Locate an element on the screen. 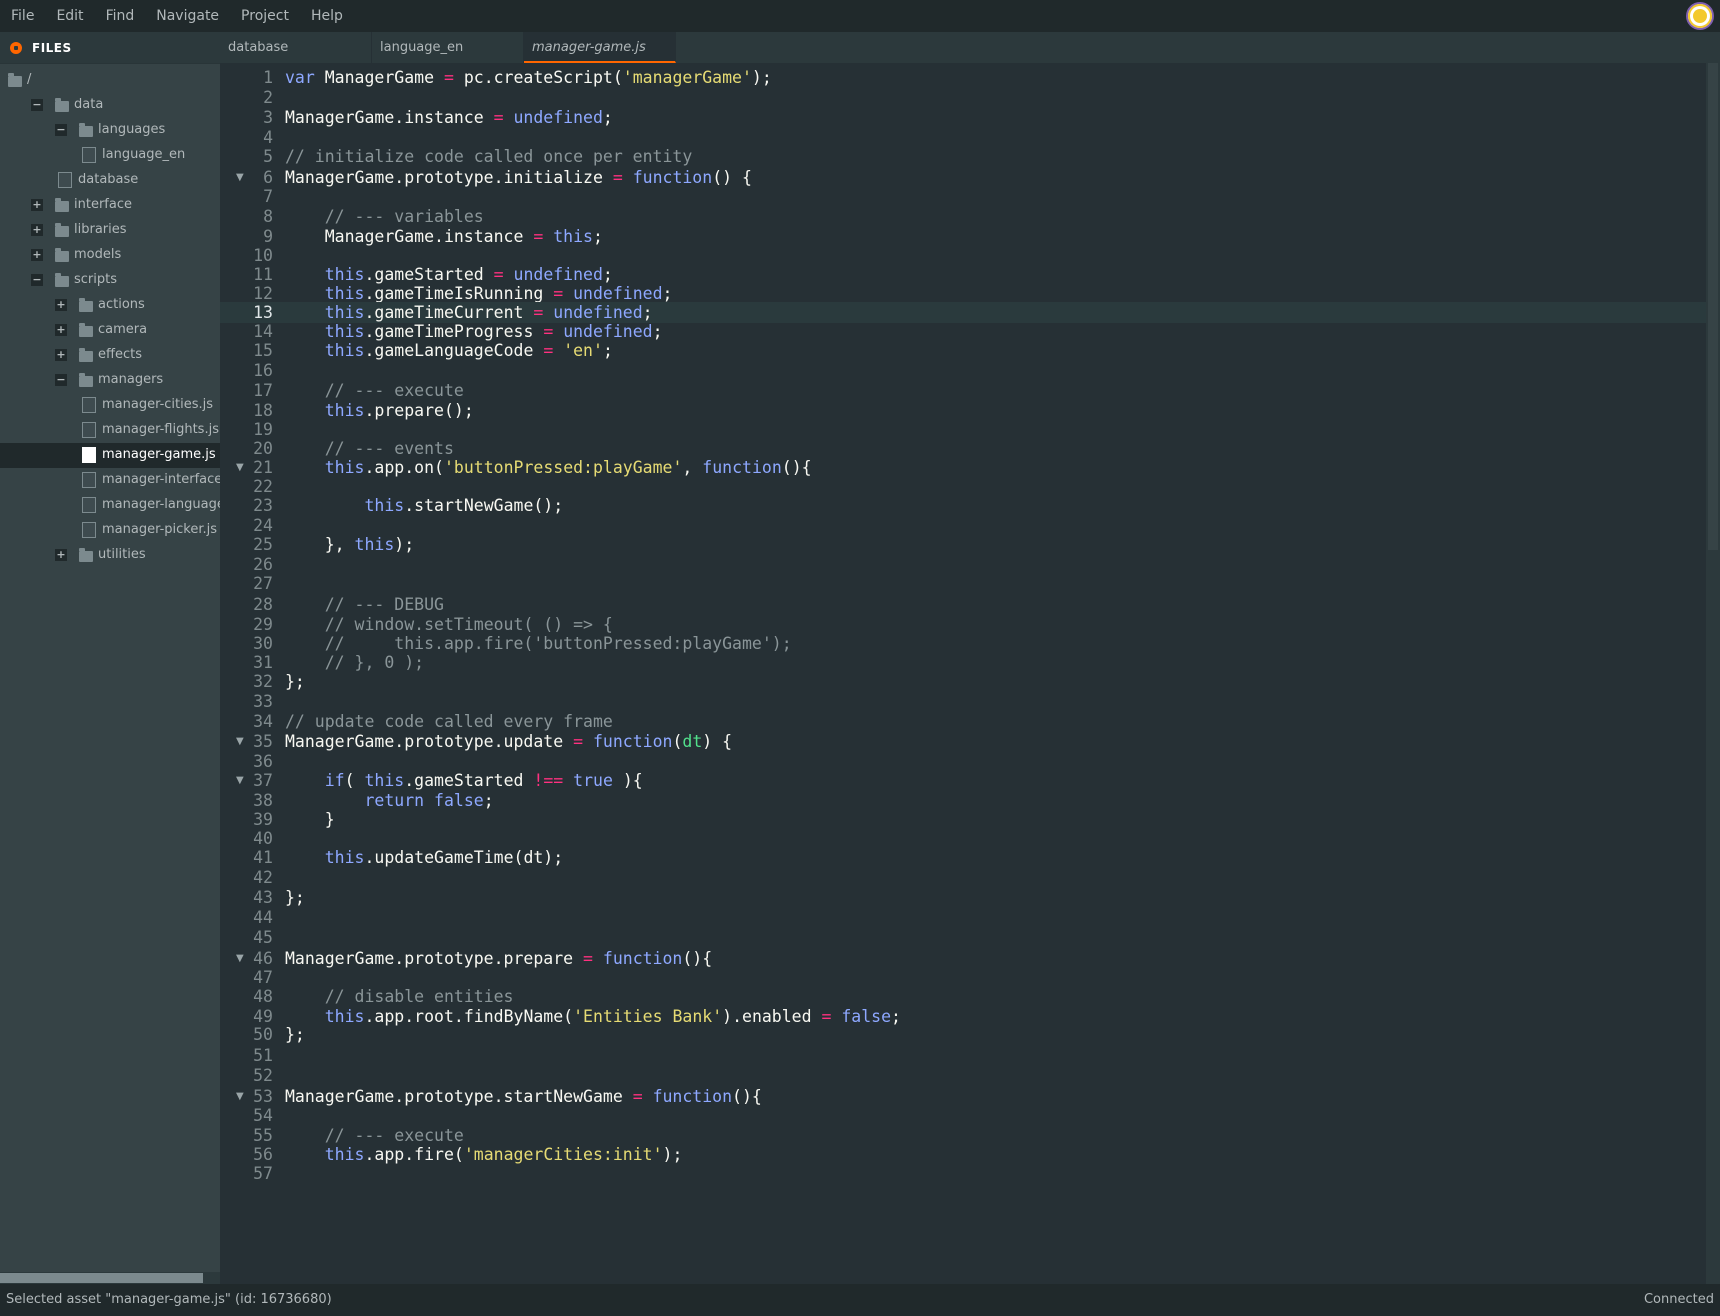 The width and height of the screenshot is (1720, 1316). code-line: 50}; is located at coordinates (963, 1034).